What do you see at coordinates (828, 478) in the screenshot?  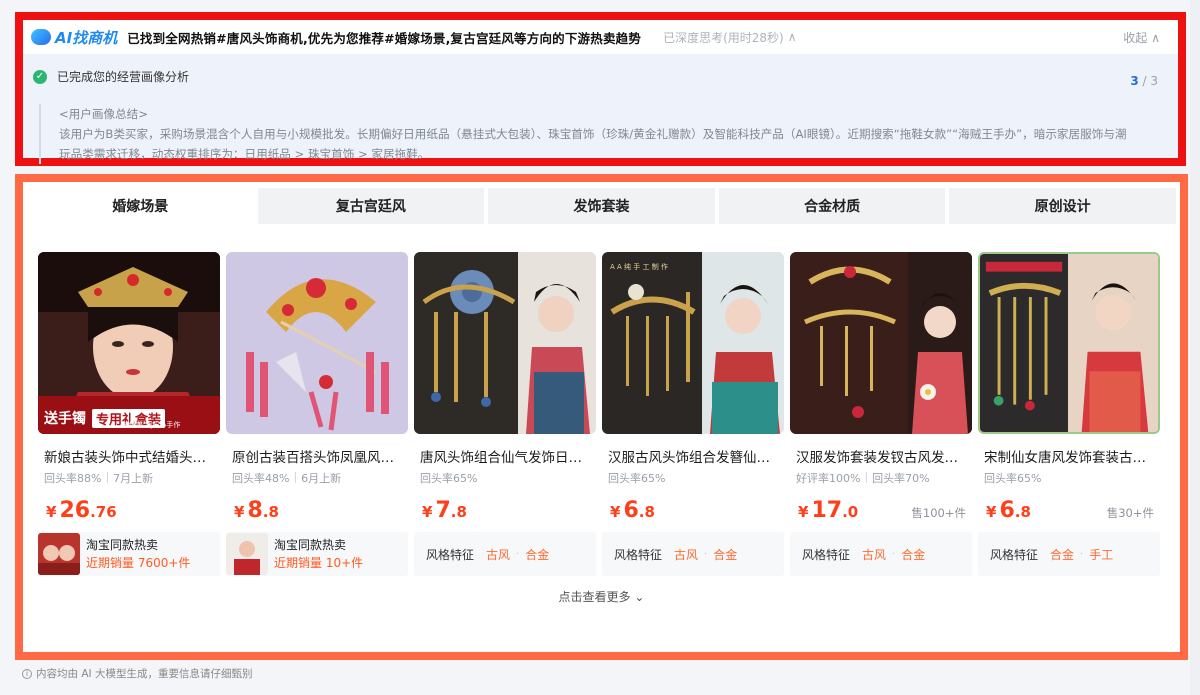 I see `rating: 好评率100%` at bounding box center [828, 478].